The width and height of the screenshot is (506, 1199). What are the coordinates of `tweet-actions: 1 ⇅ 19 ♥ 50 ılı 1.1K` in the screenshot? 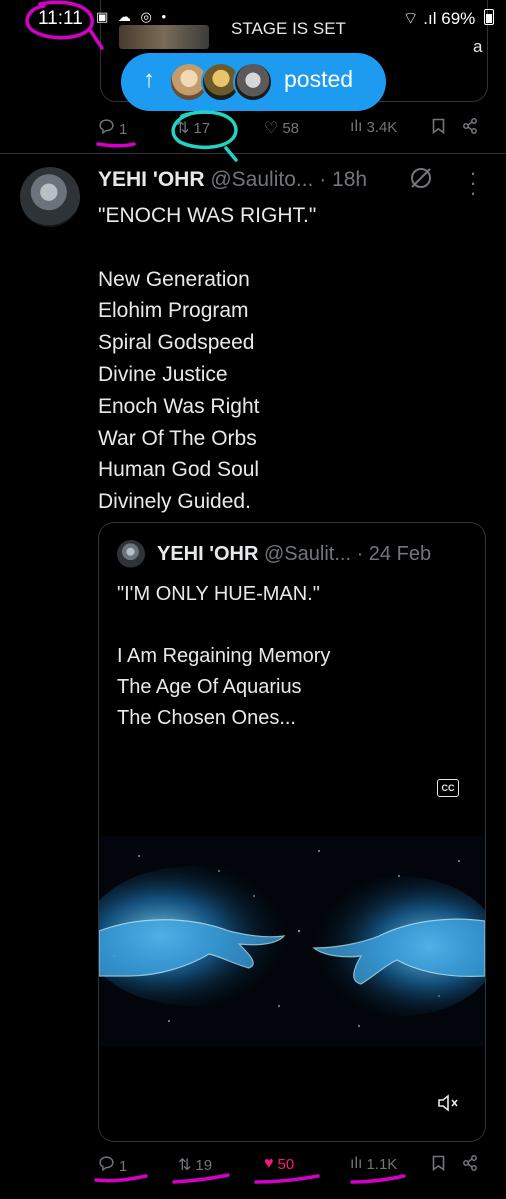 It's located at (298, 1167).